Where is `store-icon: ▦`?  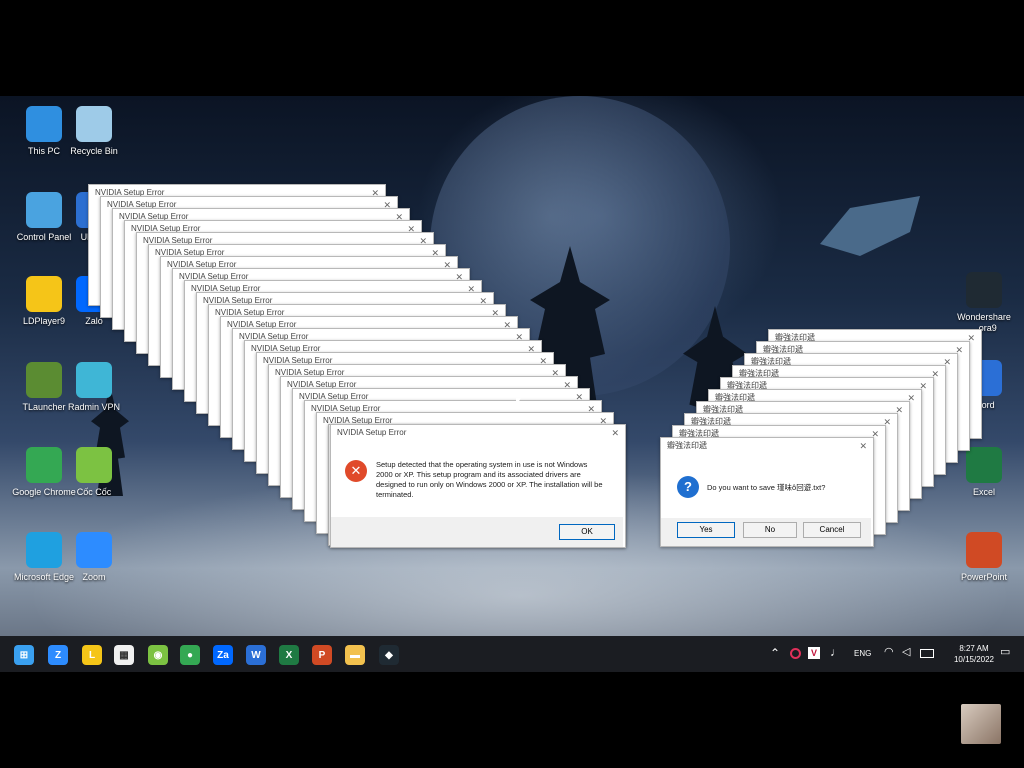 store-icon: ▦ is located at coordinates (124, 655).